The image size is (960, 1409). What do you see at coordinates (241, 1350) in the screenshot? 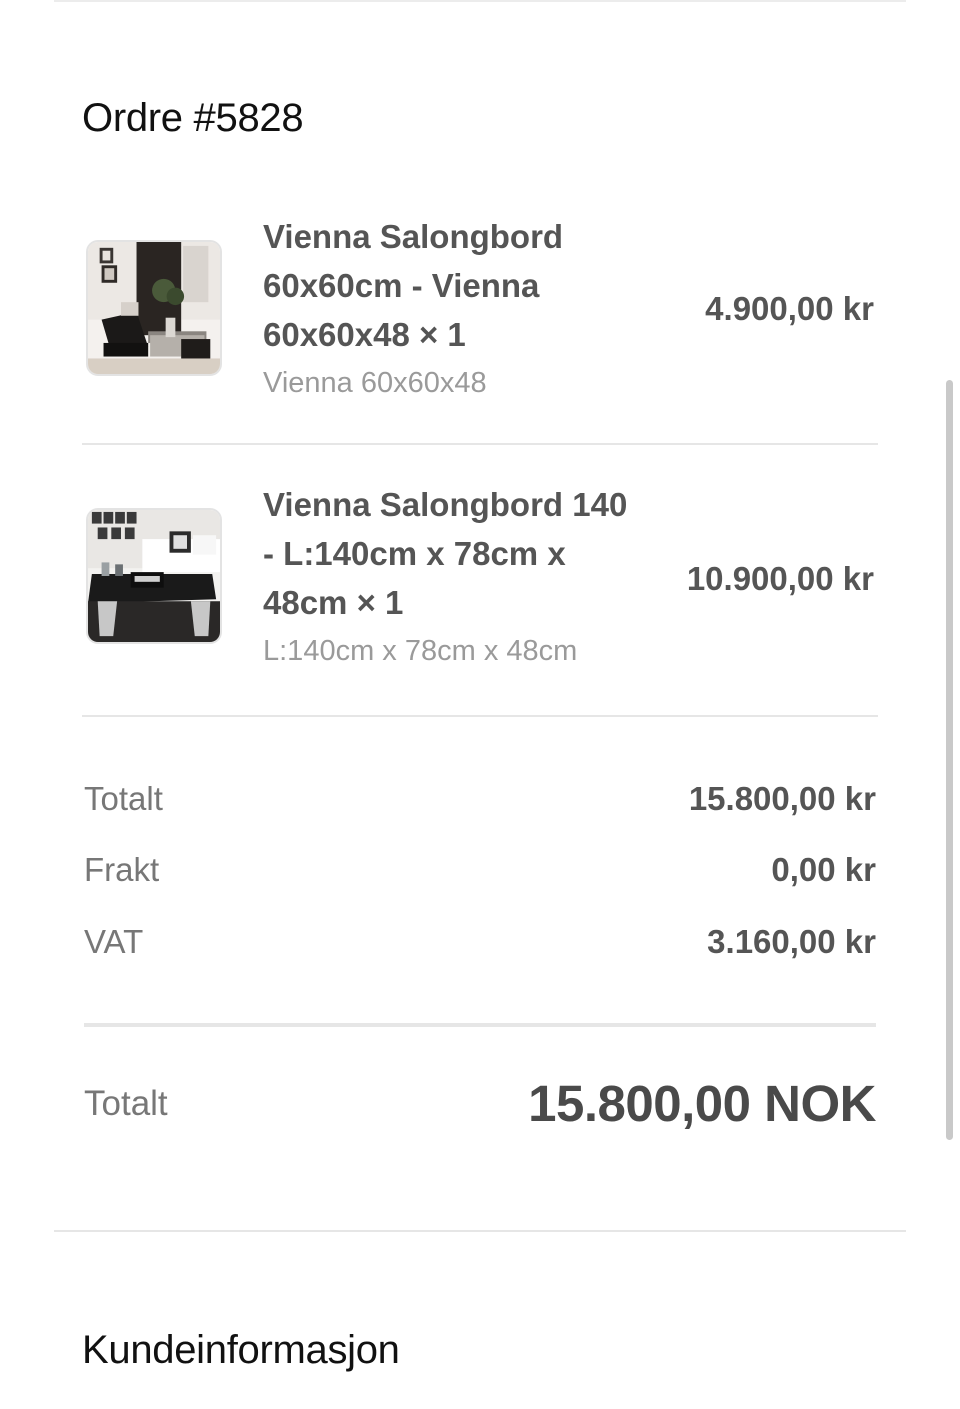
I see `customer-info-title: Kundeinformasjon` at bounding box center [241, 1350].